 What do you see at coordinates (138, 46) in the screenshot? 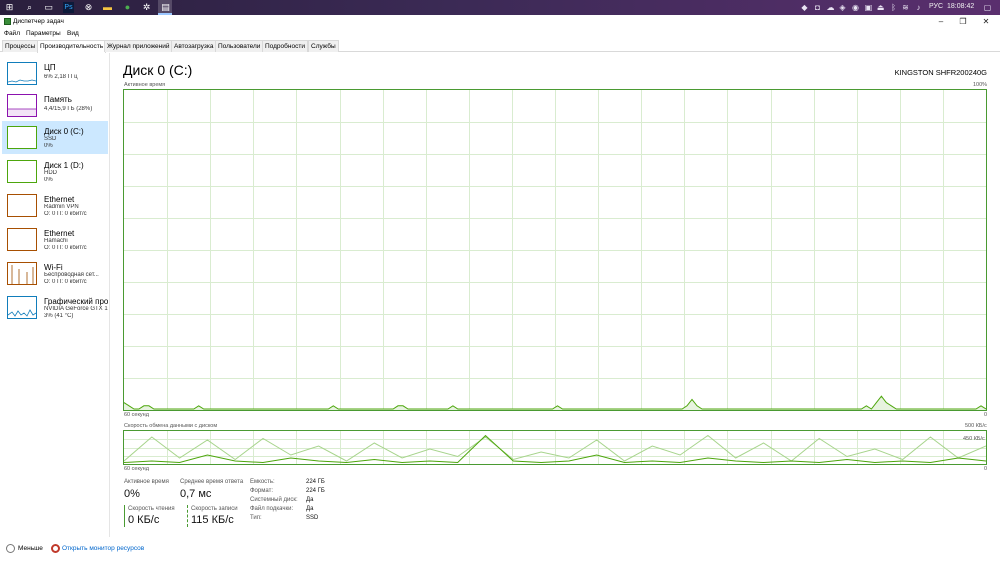
I see `tab-app-history: Журнал приложений` at bounding box center [138, 46].